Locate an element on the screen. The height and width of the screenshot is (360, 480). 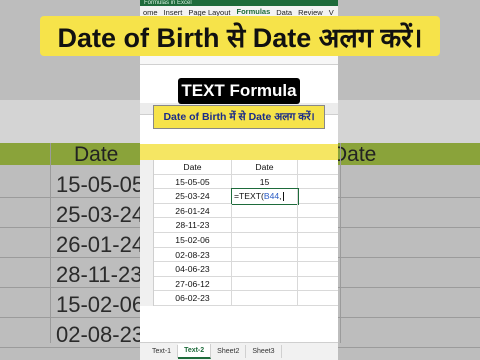
date-cell: 06-02-23 is located at coordinates (193, 298).